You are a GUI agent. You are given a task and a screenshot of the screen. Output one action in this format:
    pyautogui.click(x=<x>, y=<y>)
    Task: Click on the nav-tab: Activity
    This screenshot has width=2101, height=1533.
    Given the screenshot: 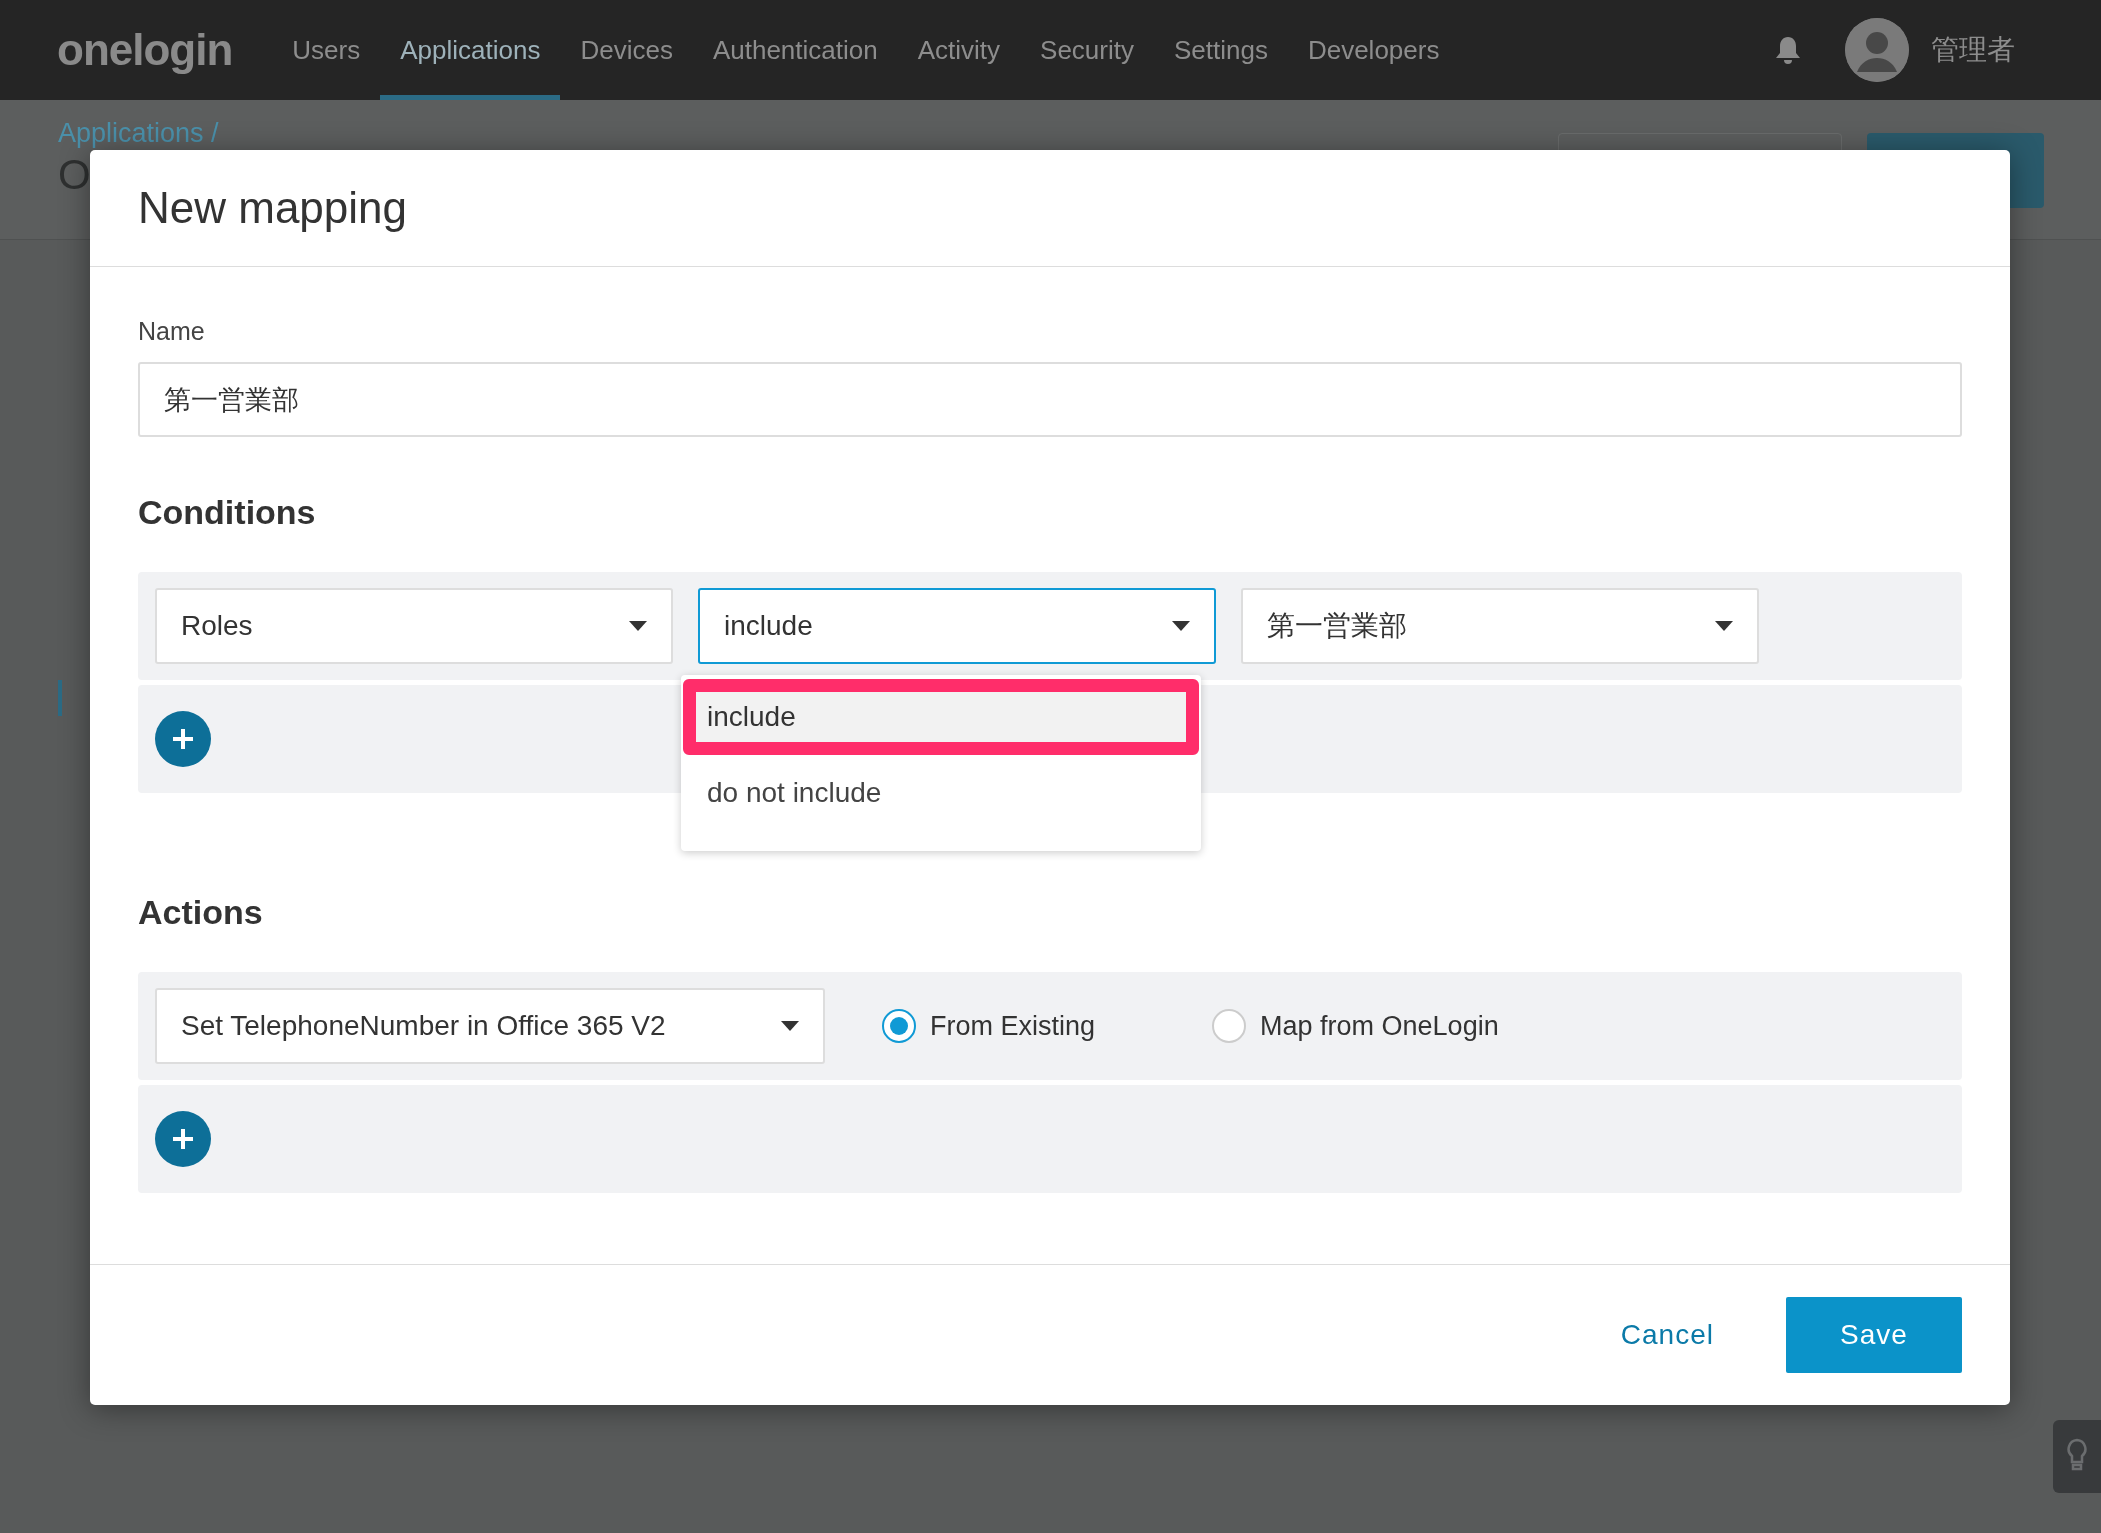 What is the action you would take?
    pyautogui.click(x=959, y=50)
    